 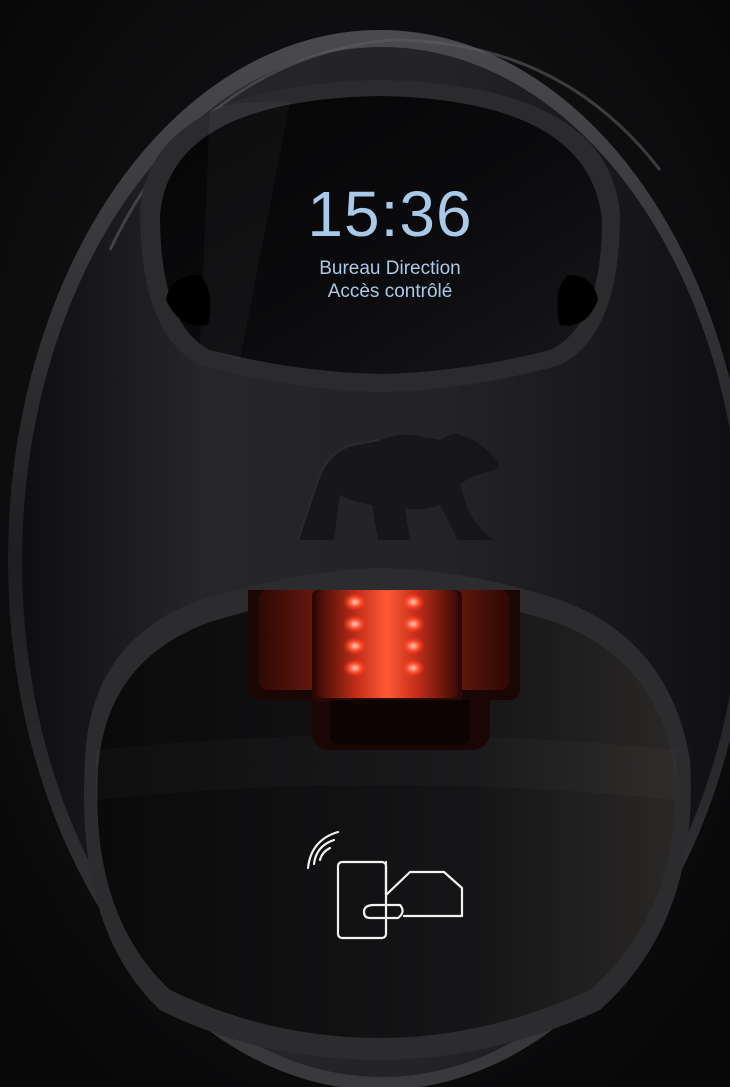 I want to click on display-access-status: Accès contrôlé, so click(x=390, y=291).